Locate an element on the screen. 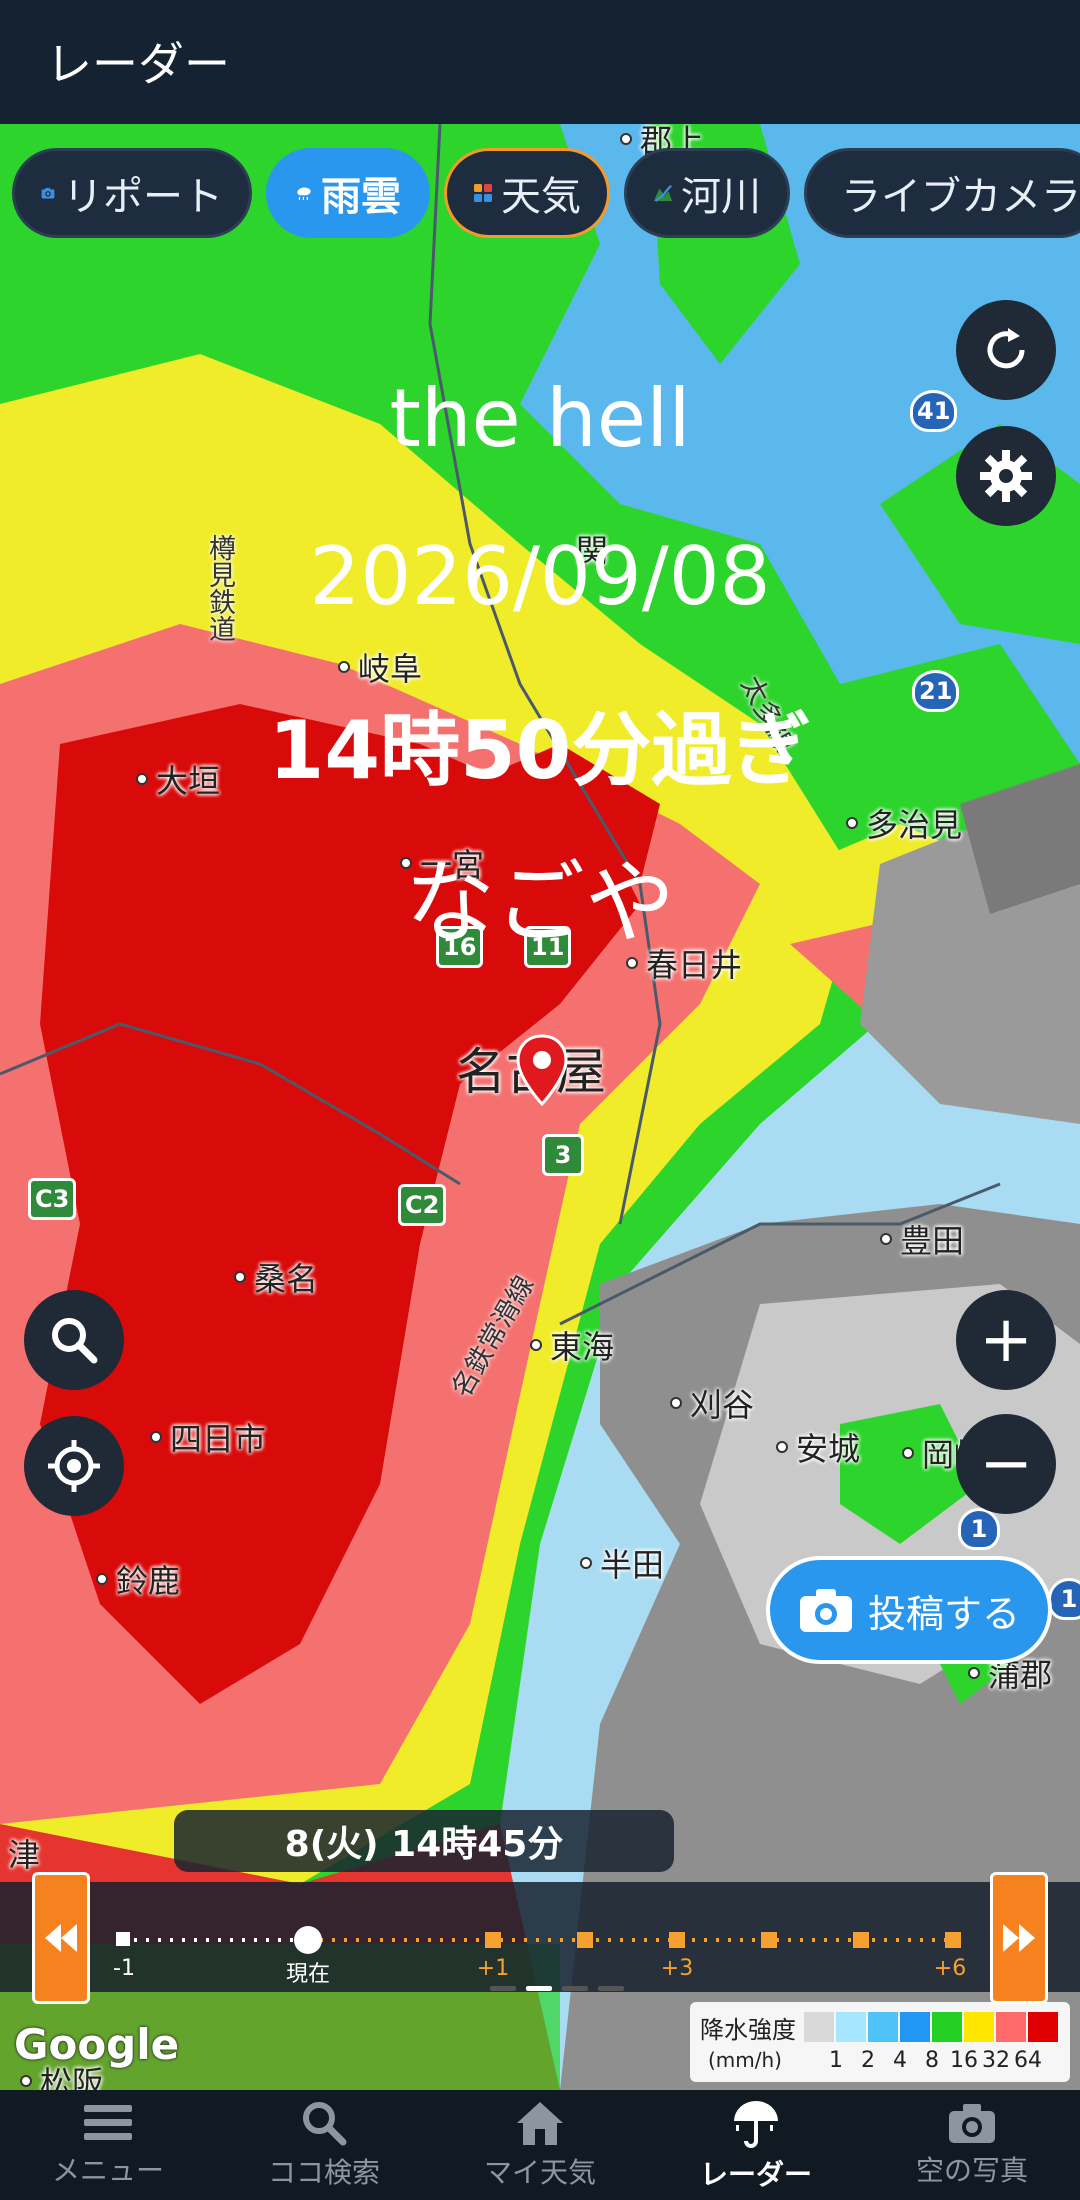 Image resolution: width=1080 pixels, height=2200 pixels. rail-label: 樽見鉄道 is located at coordinates (219, 588).